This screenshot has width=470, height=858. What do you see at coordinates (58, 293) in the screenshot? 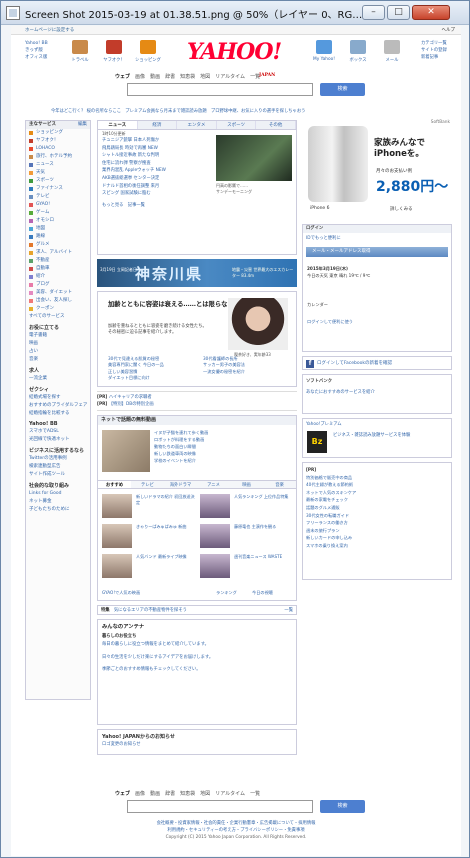
I see `sidebar-item: 美容、ダイエット` at bounding box center [58, 293].